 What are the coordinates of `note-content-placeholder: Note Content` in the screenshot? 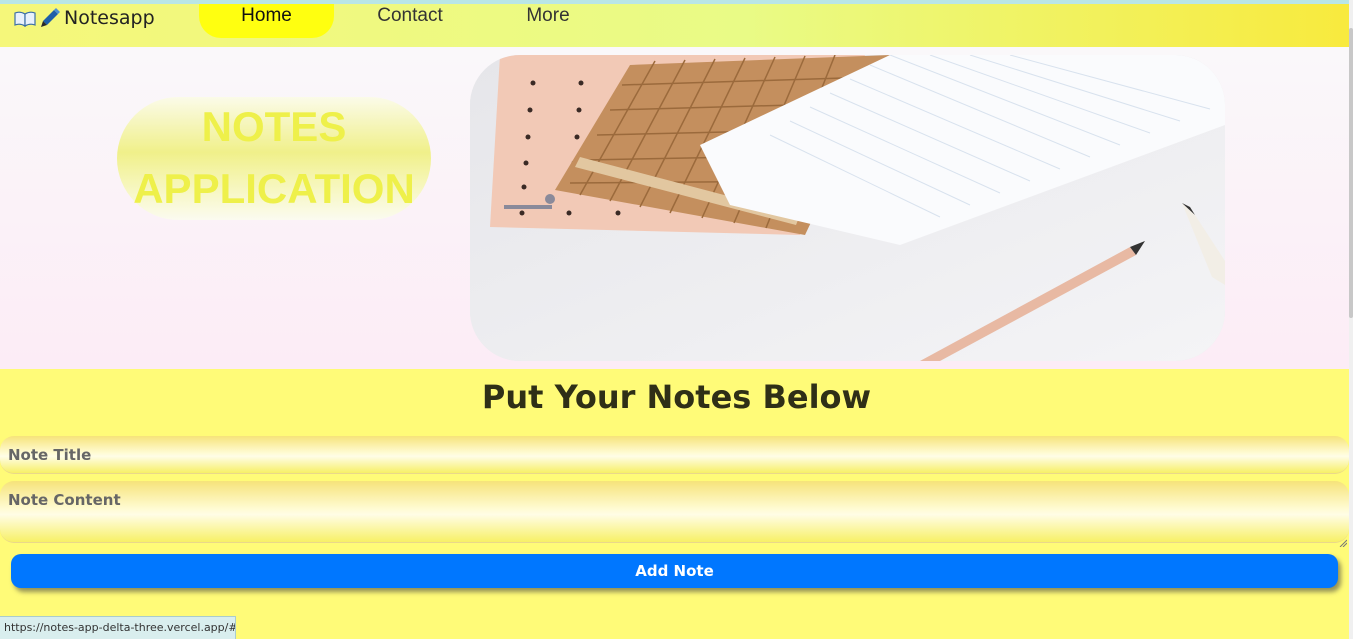 It's located at (64, 500).